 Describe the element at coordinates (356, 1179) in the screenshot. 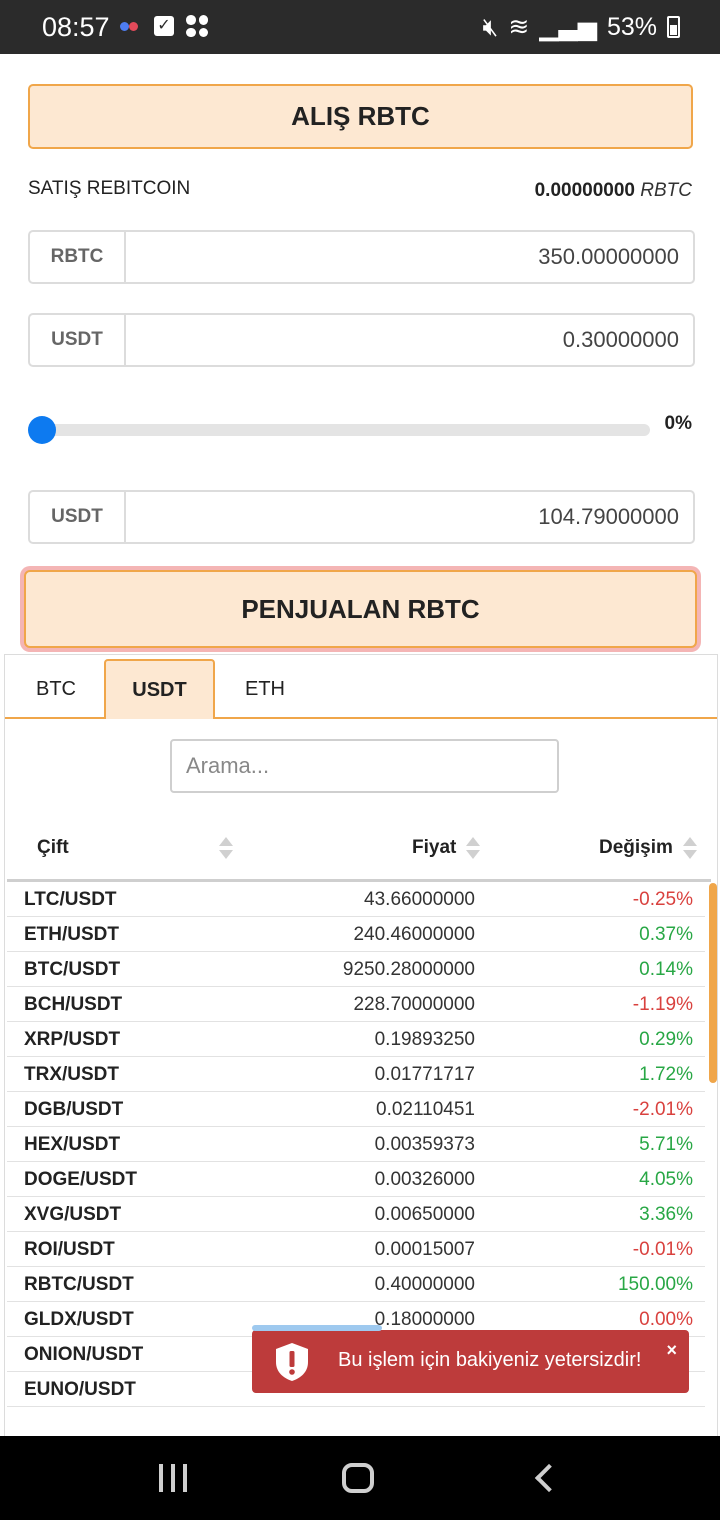

I see `table-row: DOGE/USDT 0.00326000 4.05%` at that location.